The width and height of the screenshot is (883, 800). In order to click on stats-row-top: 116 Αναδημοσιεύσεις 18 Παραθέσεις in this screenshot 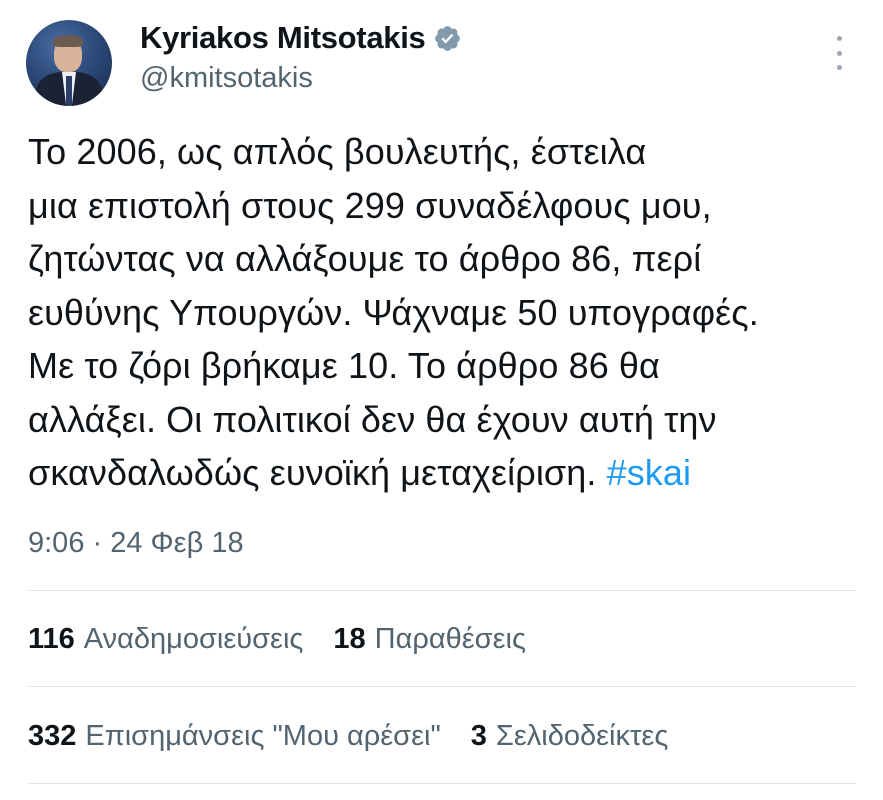, I will do `click(277, 639)`.